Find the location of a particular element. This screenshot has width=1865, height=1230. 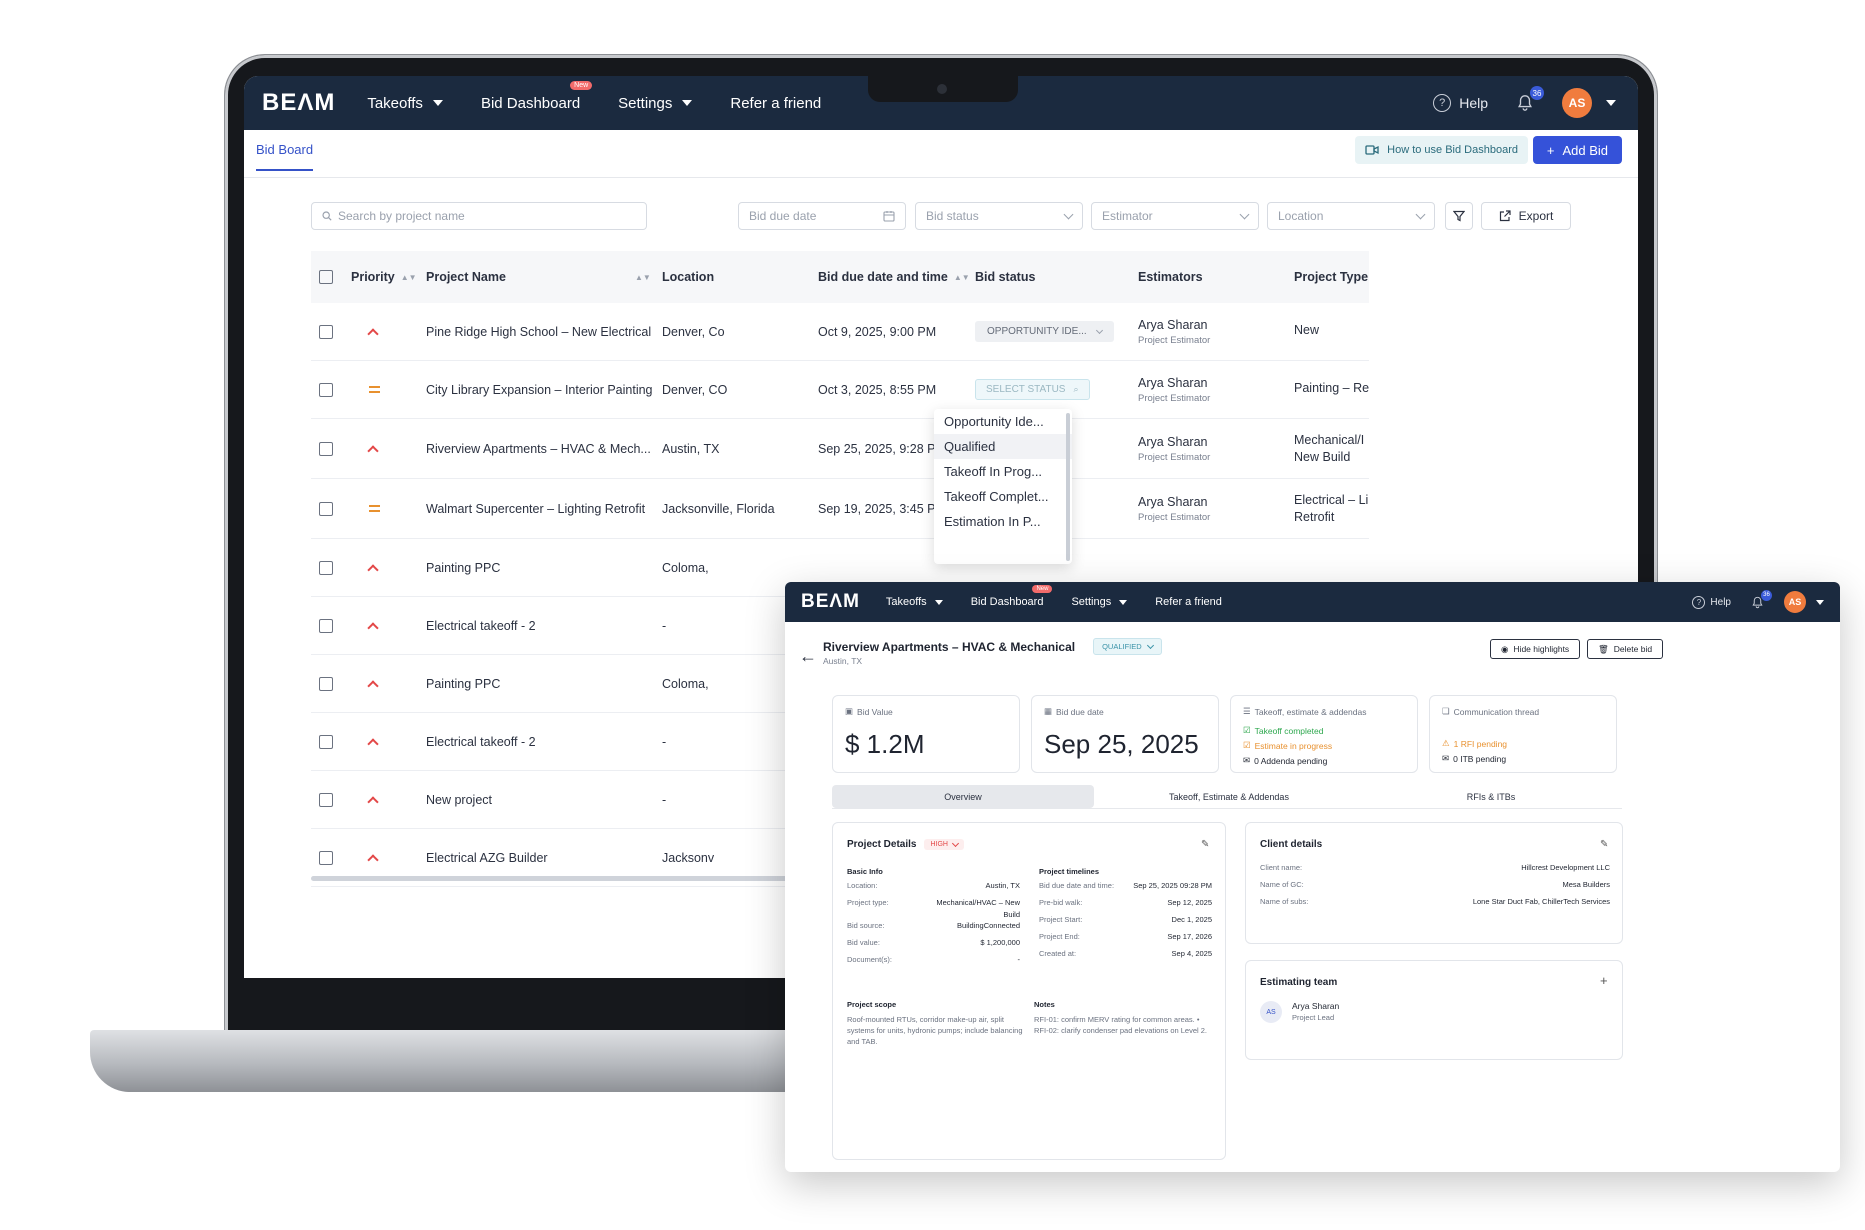

sort-icon: ▲▼ is located at coordinates (643, 277).